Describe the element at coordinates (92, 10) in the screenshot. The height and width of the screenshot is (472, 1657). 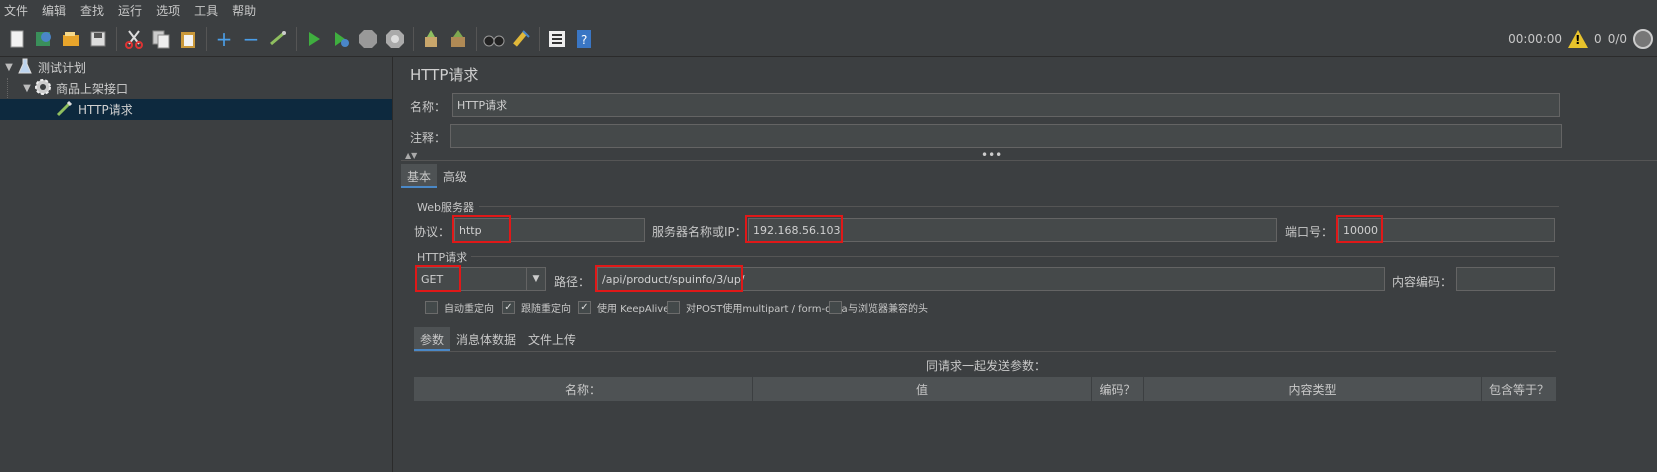
I see `menu-search: 查找` at that location.